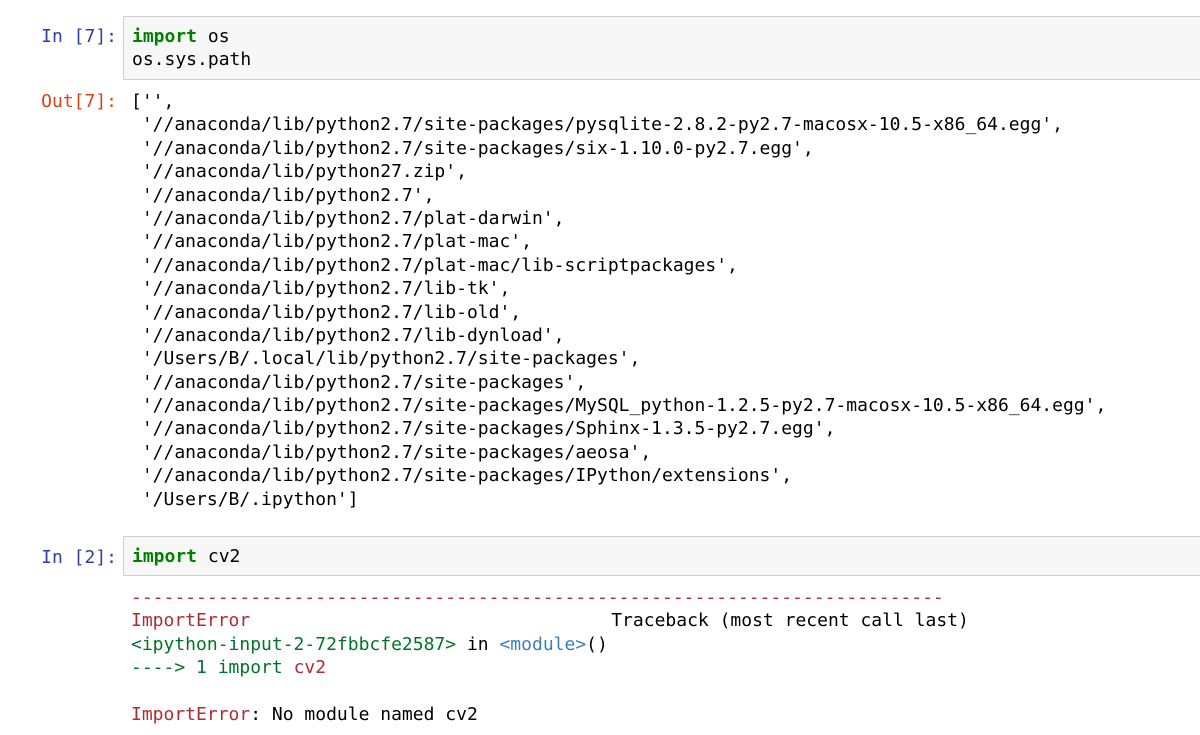  I want to click on final-error-name: ImportError, so click(191, 714).